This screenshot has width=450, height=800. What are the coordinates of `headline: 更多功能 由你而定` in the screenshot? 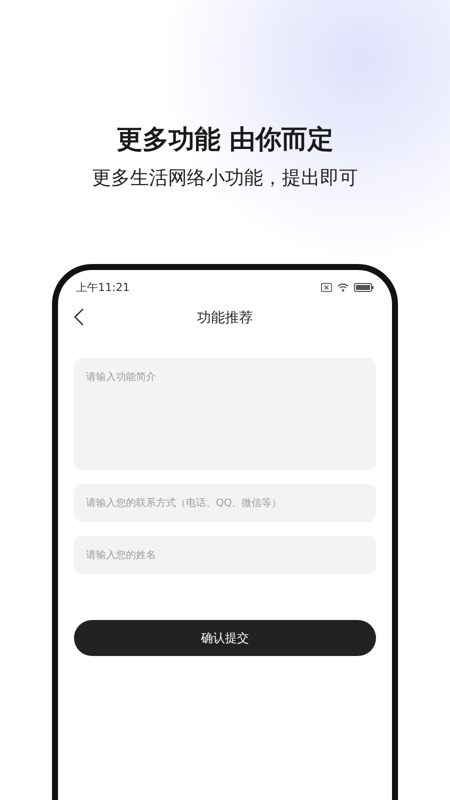 It's located at (225, 140).